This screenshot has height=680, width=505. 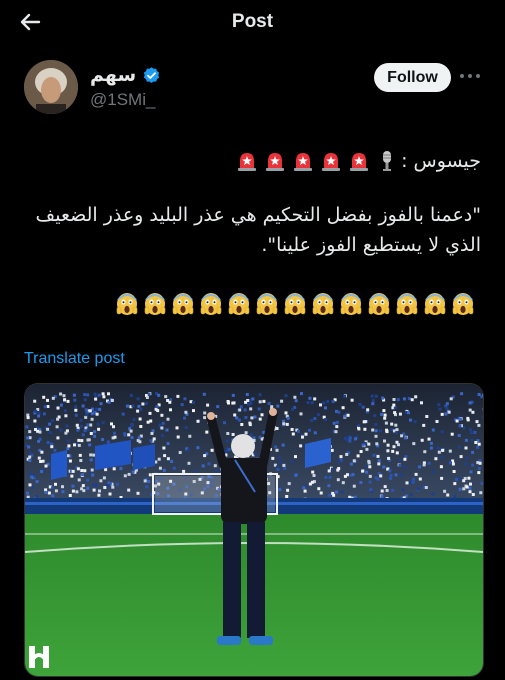 What do you see at coordinates (152, 74) in the screenshot?
I see `verified-badge-icon` at bounding box center [152, 74].